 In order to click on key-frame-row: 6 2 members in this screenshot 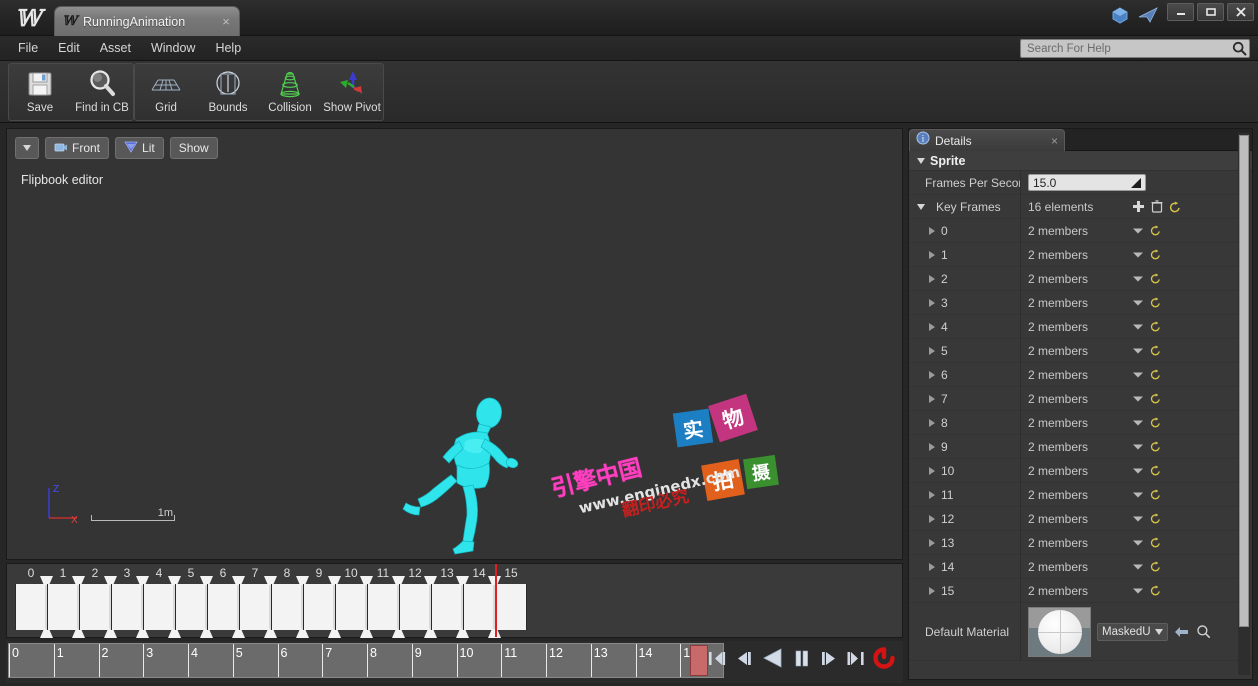, I will do `click(1080, 375)`.